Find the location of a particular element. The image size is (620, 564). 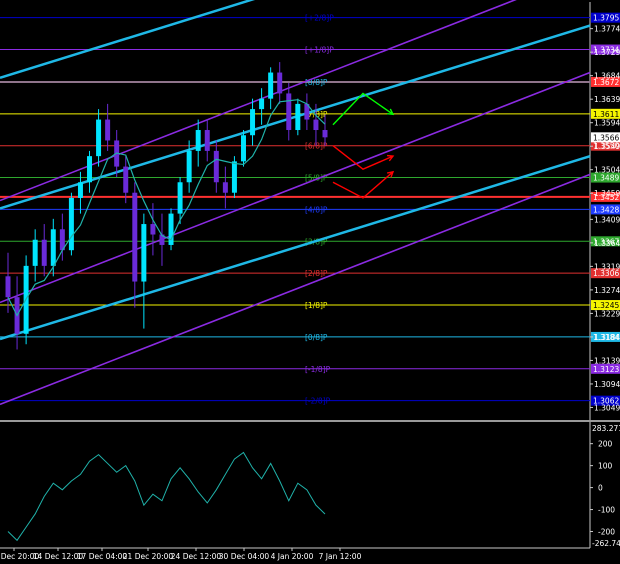

price-tick-label: 1.3729 is located at coordinates (607, 52).